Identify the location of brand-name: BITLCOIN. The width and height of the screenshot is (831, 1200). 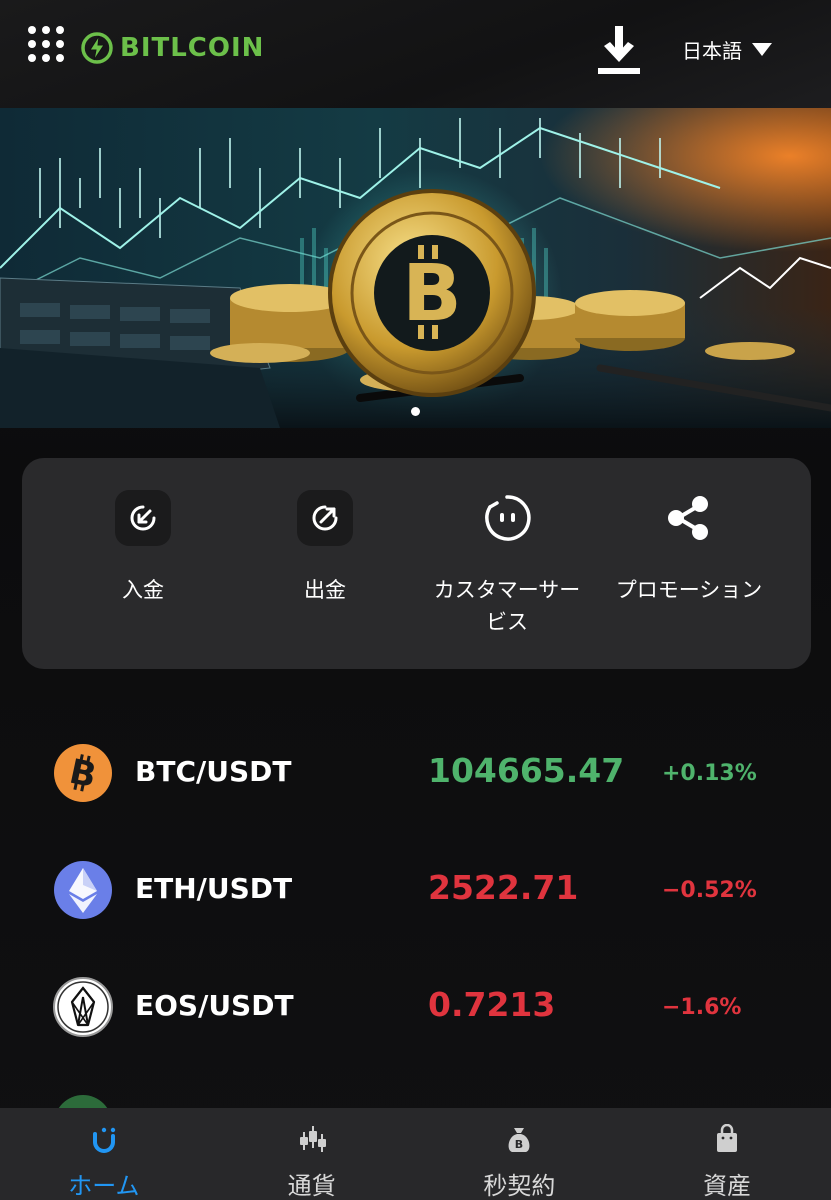
(192, 48).